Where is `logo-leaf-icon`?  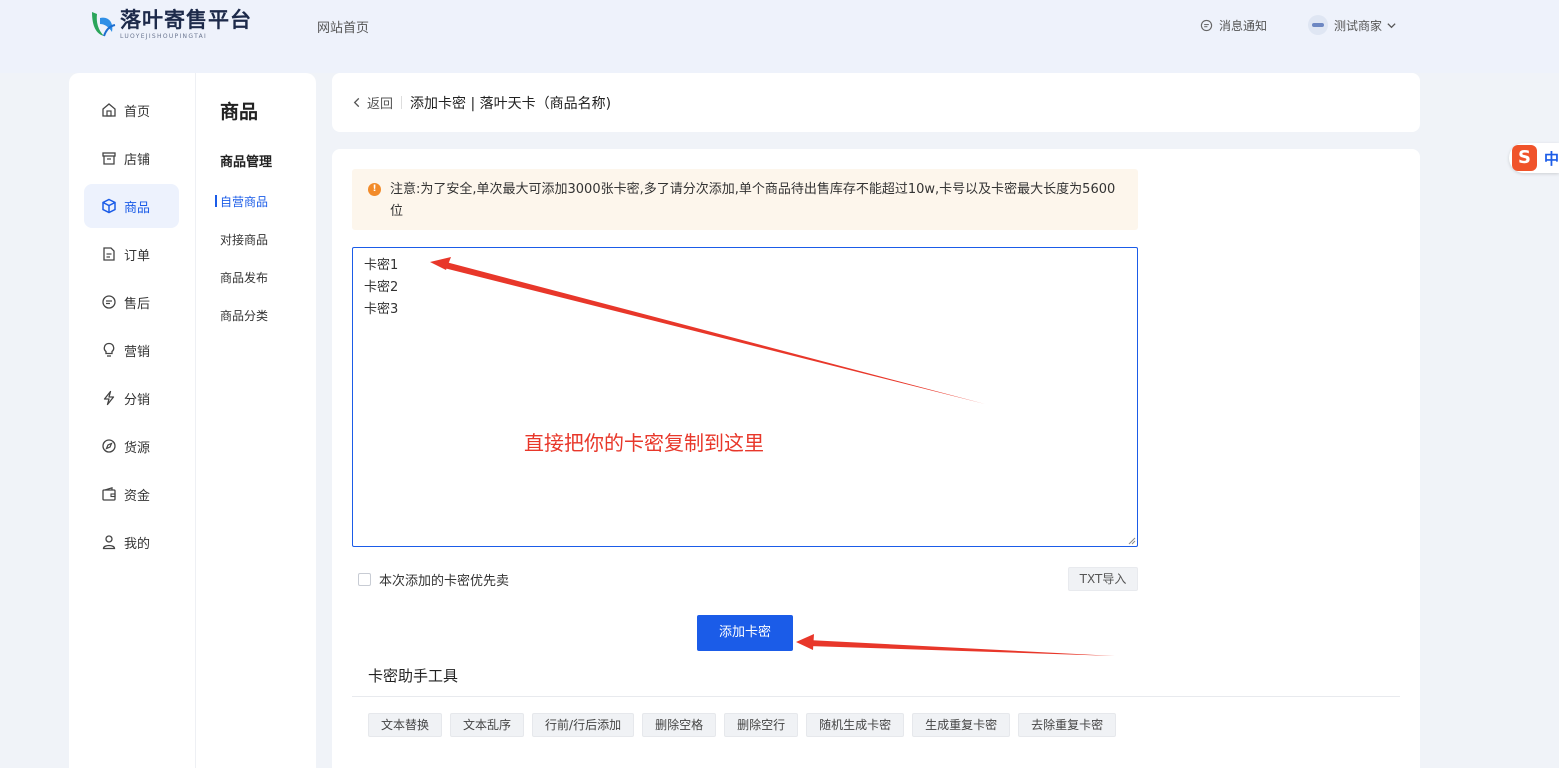
logo-leaf-icon is located at coordinates (102, 24).